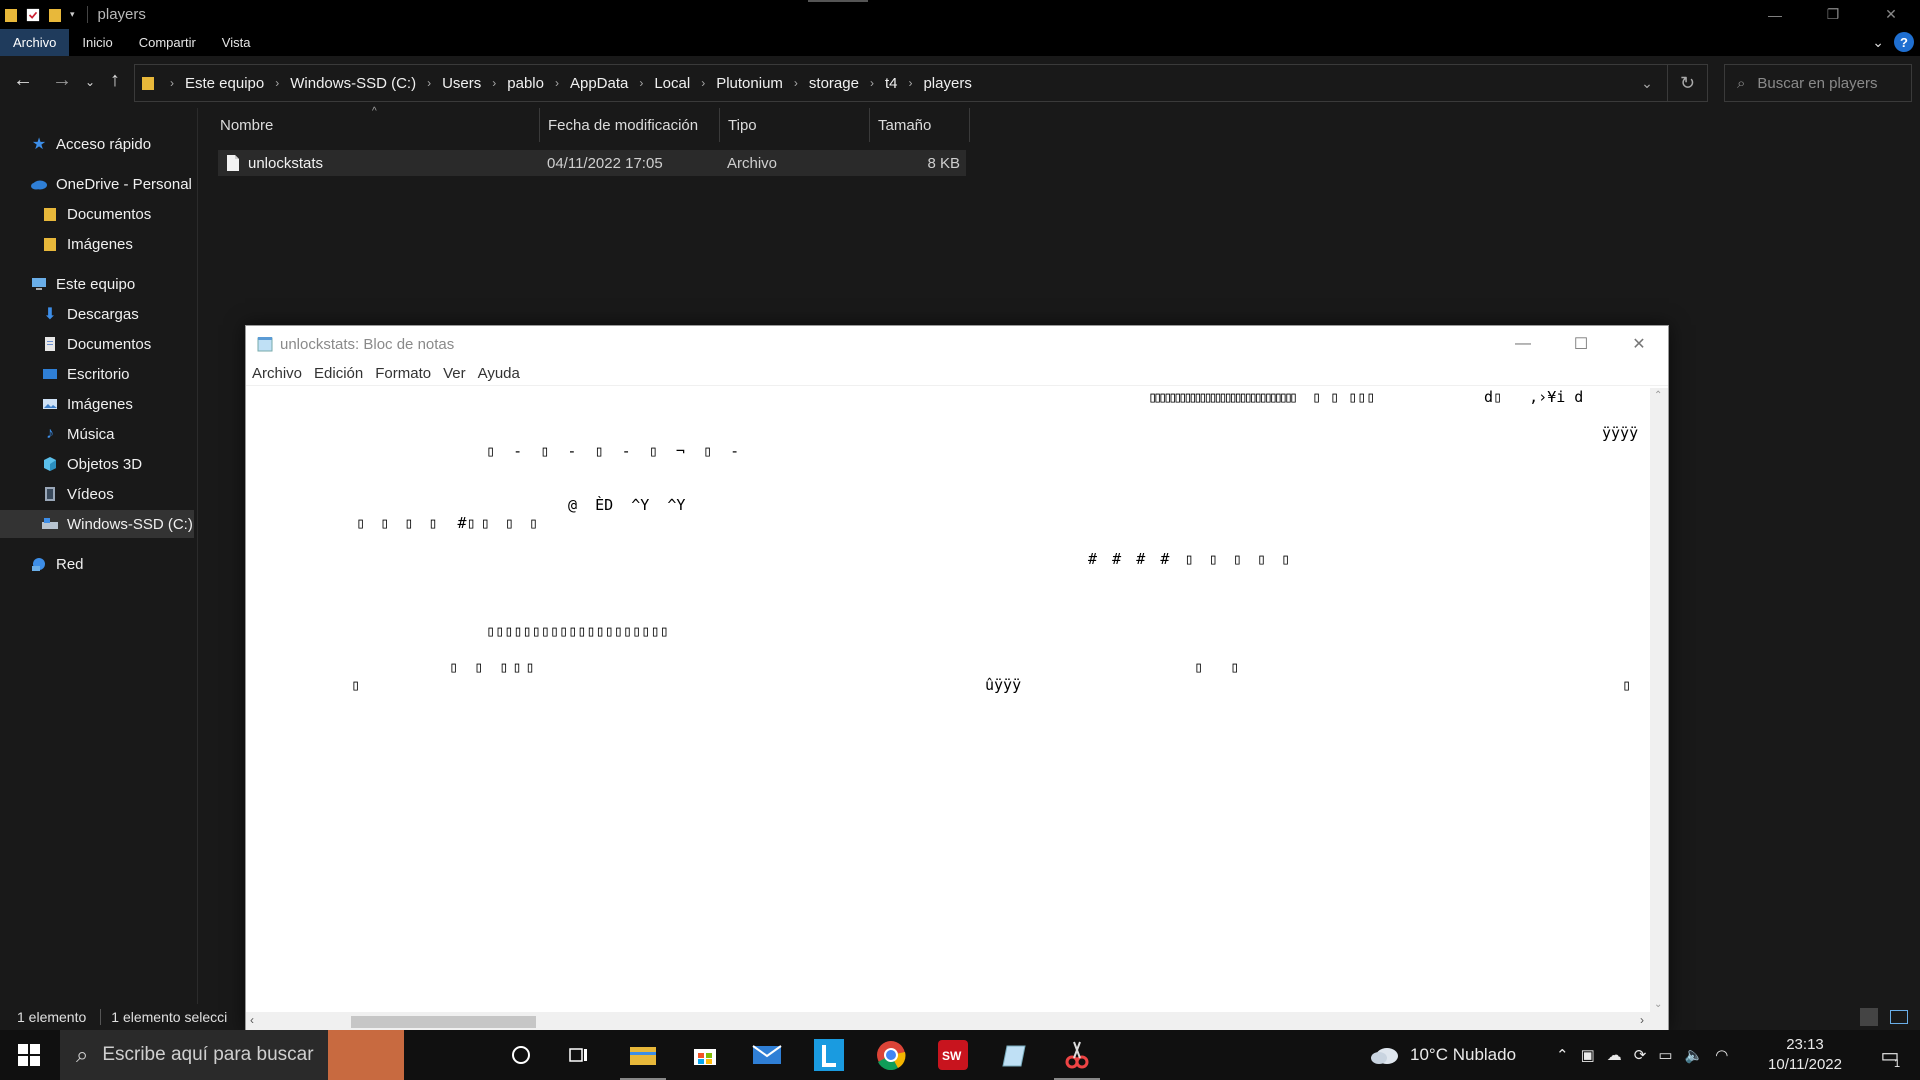 Image resolution: width=1920 pixels, height=1080 pixels. Describe the element at coordinates (1833, 14) in the screenshot. I see `restore-button: ❐` at that location.